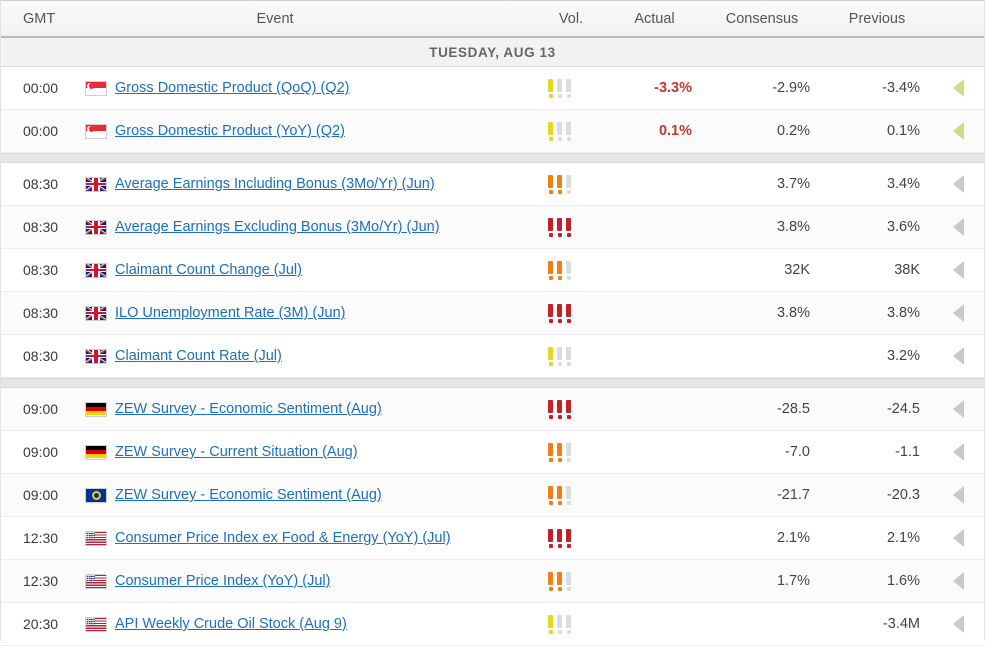 The image size is (985, 646). What do you see at coordinates (654, 19) in the screenshot?
I see `column-header-actual: Actual` at bounding box center [654, 19].